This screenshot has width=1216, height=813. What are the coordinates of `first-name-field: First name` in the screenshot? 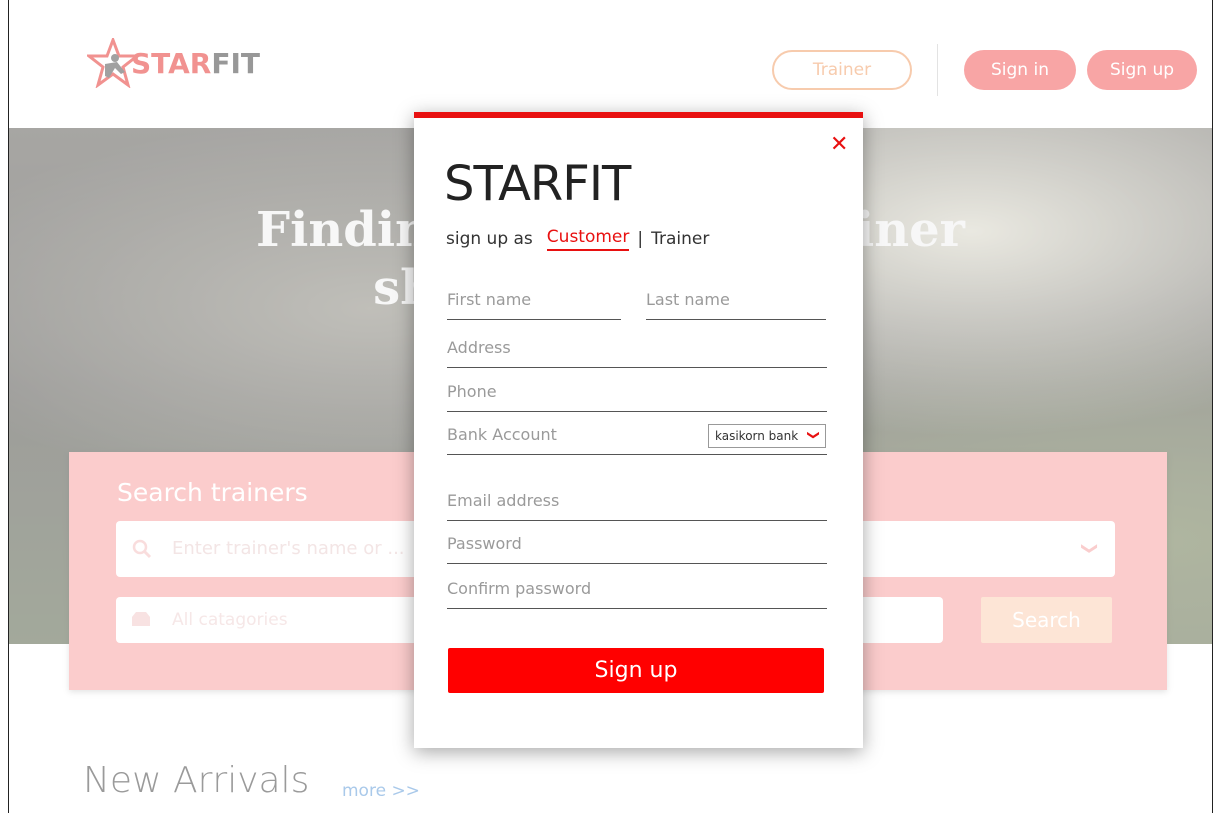 It's located at (534, 304).